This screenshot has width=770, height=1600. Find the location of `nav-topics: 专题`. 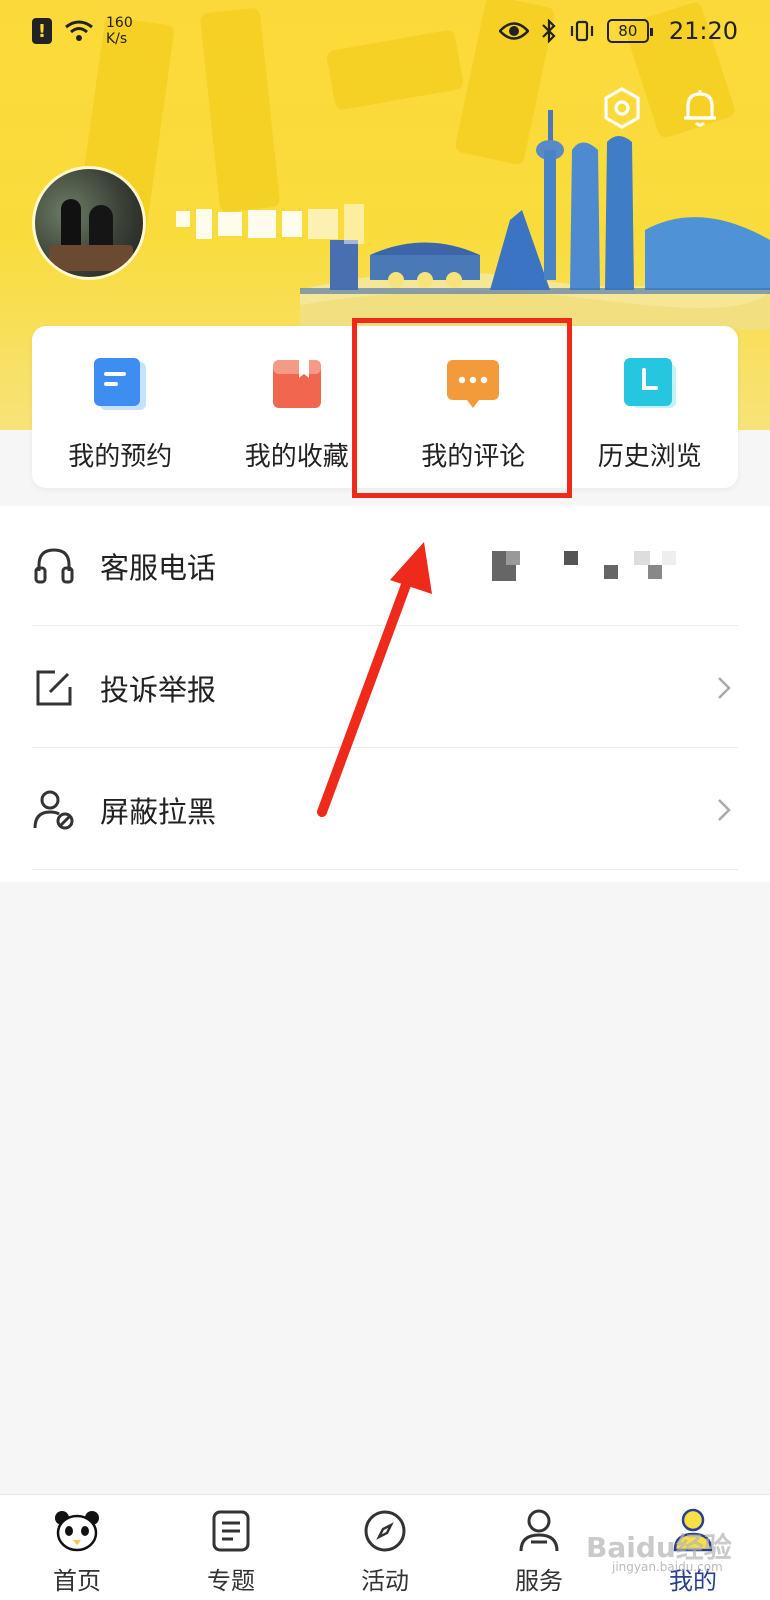

nav-topics: 专题 is located at coordinates (231, 1547).